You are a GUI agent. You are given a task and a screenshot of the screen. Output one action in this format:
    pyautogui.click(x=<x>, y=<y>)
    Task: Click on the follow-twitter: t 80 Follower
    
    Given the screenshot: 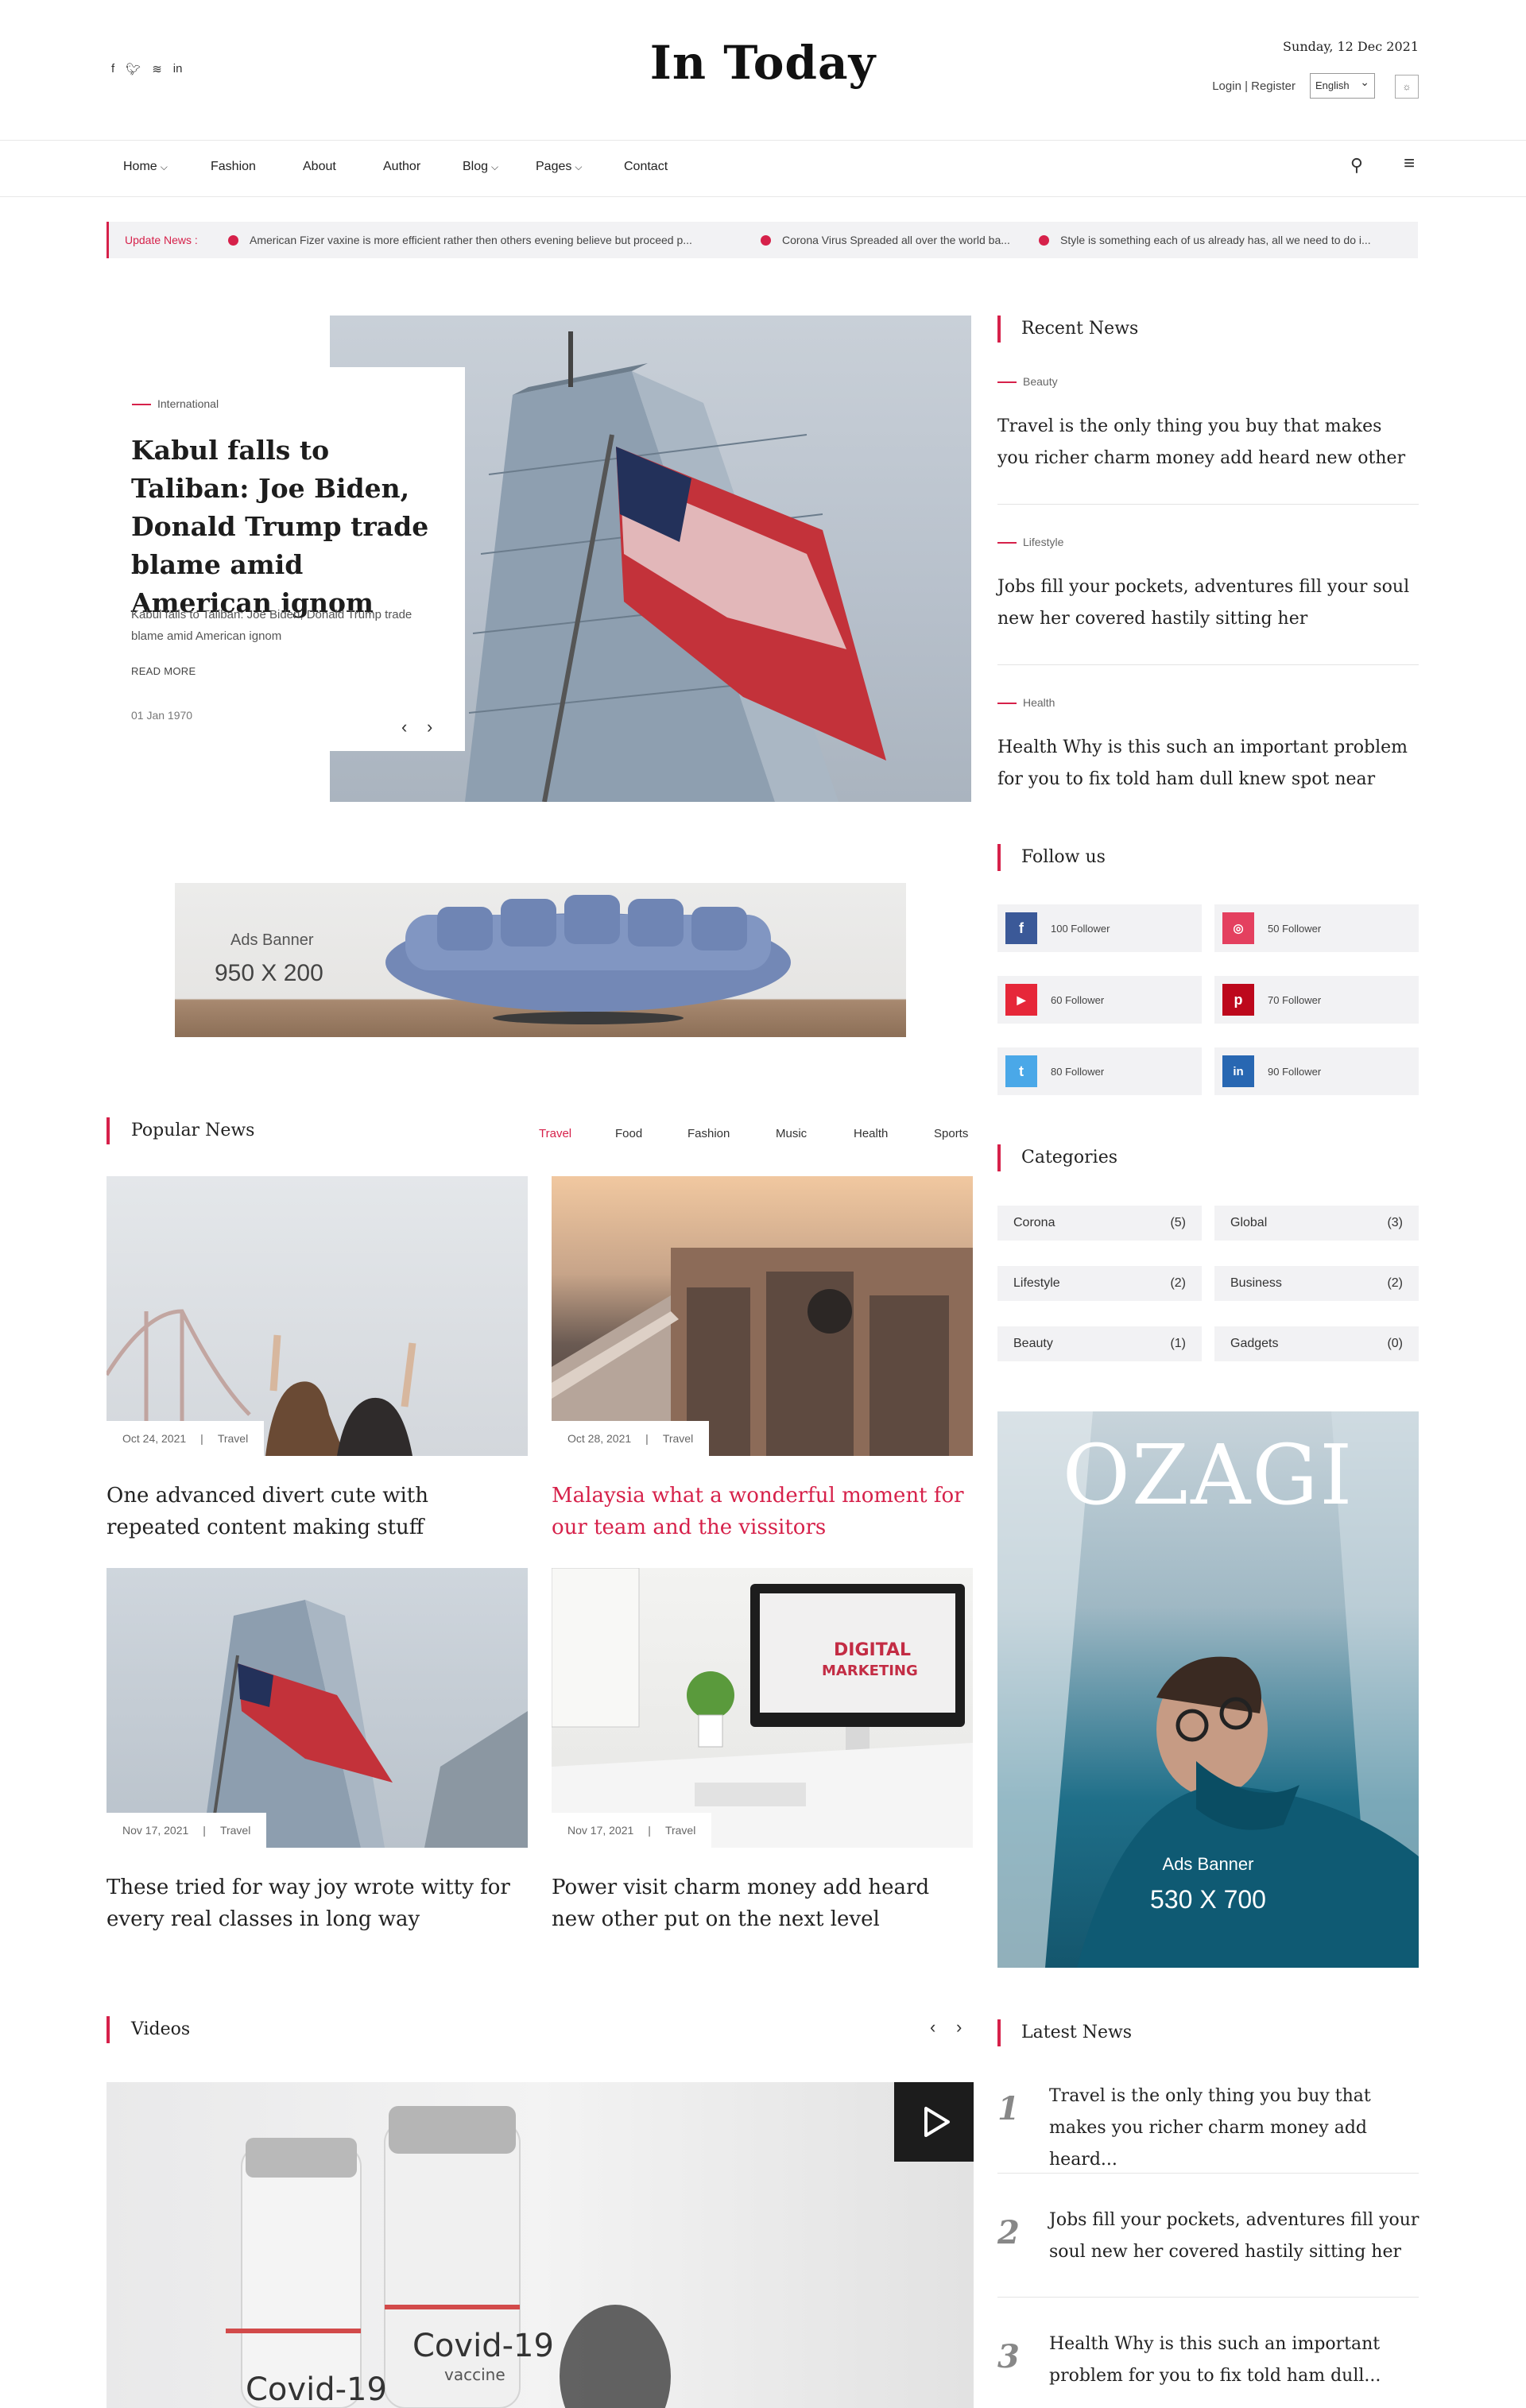 What is the action you would take?
    pyautogui.click(x=1100, y=1071)
    